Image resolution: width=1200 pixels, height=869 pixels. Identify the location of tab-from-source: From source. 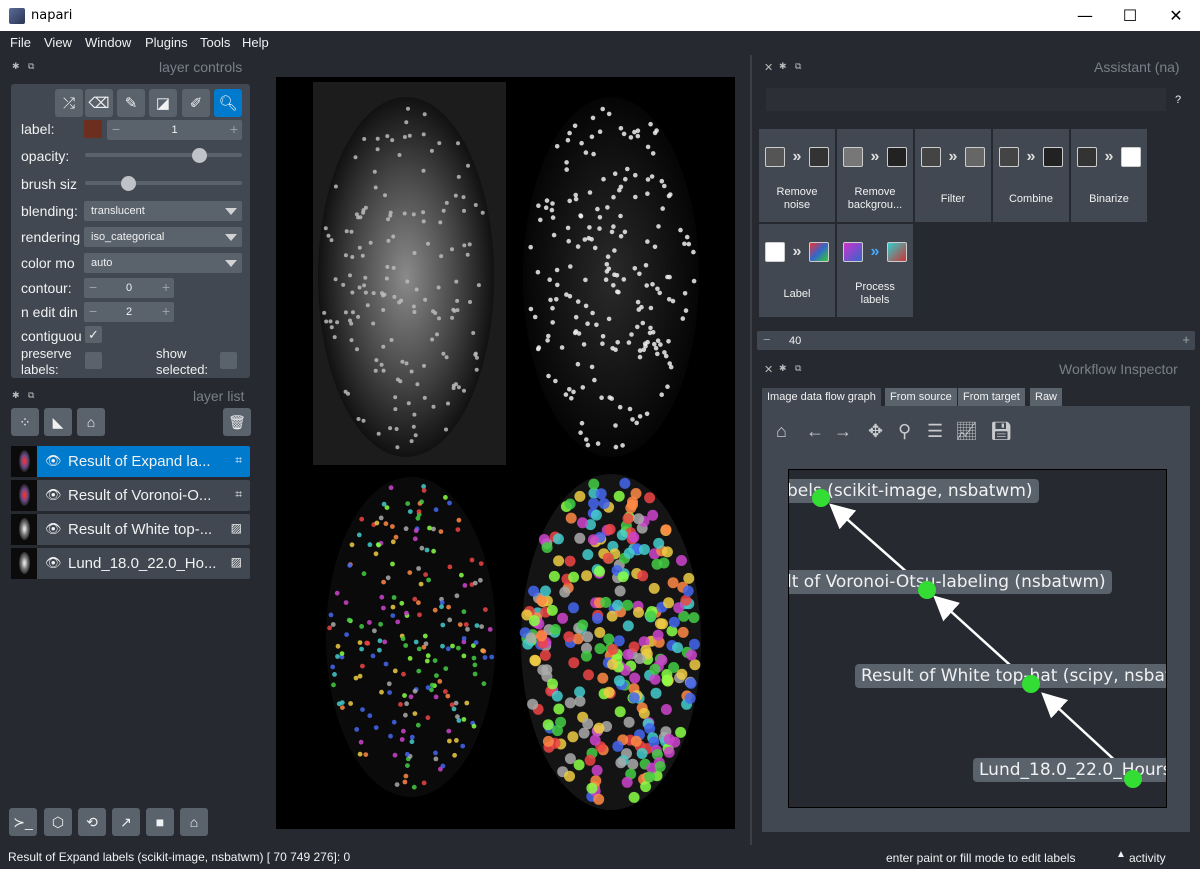
(921, 397).